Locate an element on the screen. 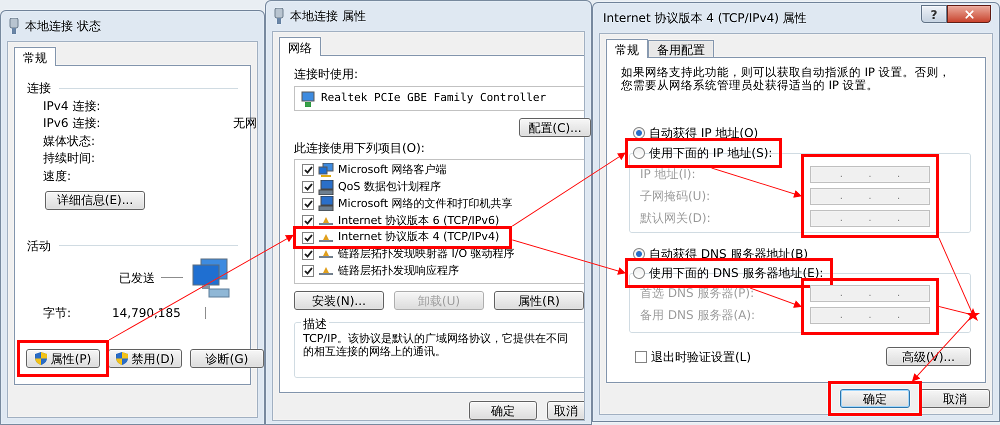  network-client-icon is located at coordinates (326, 170).